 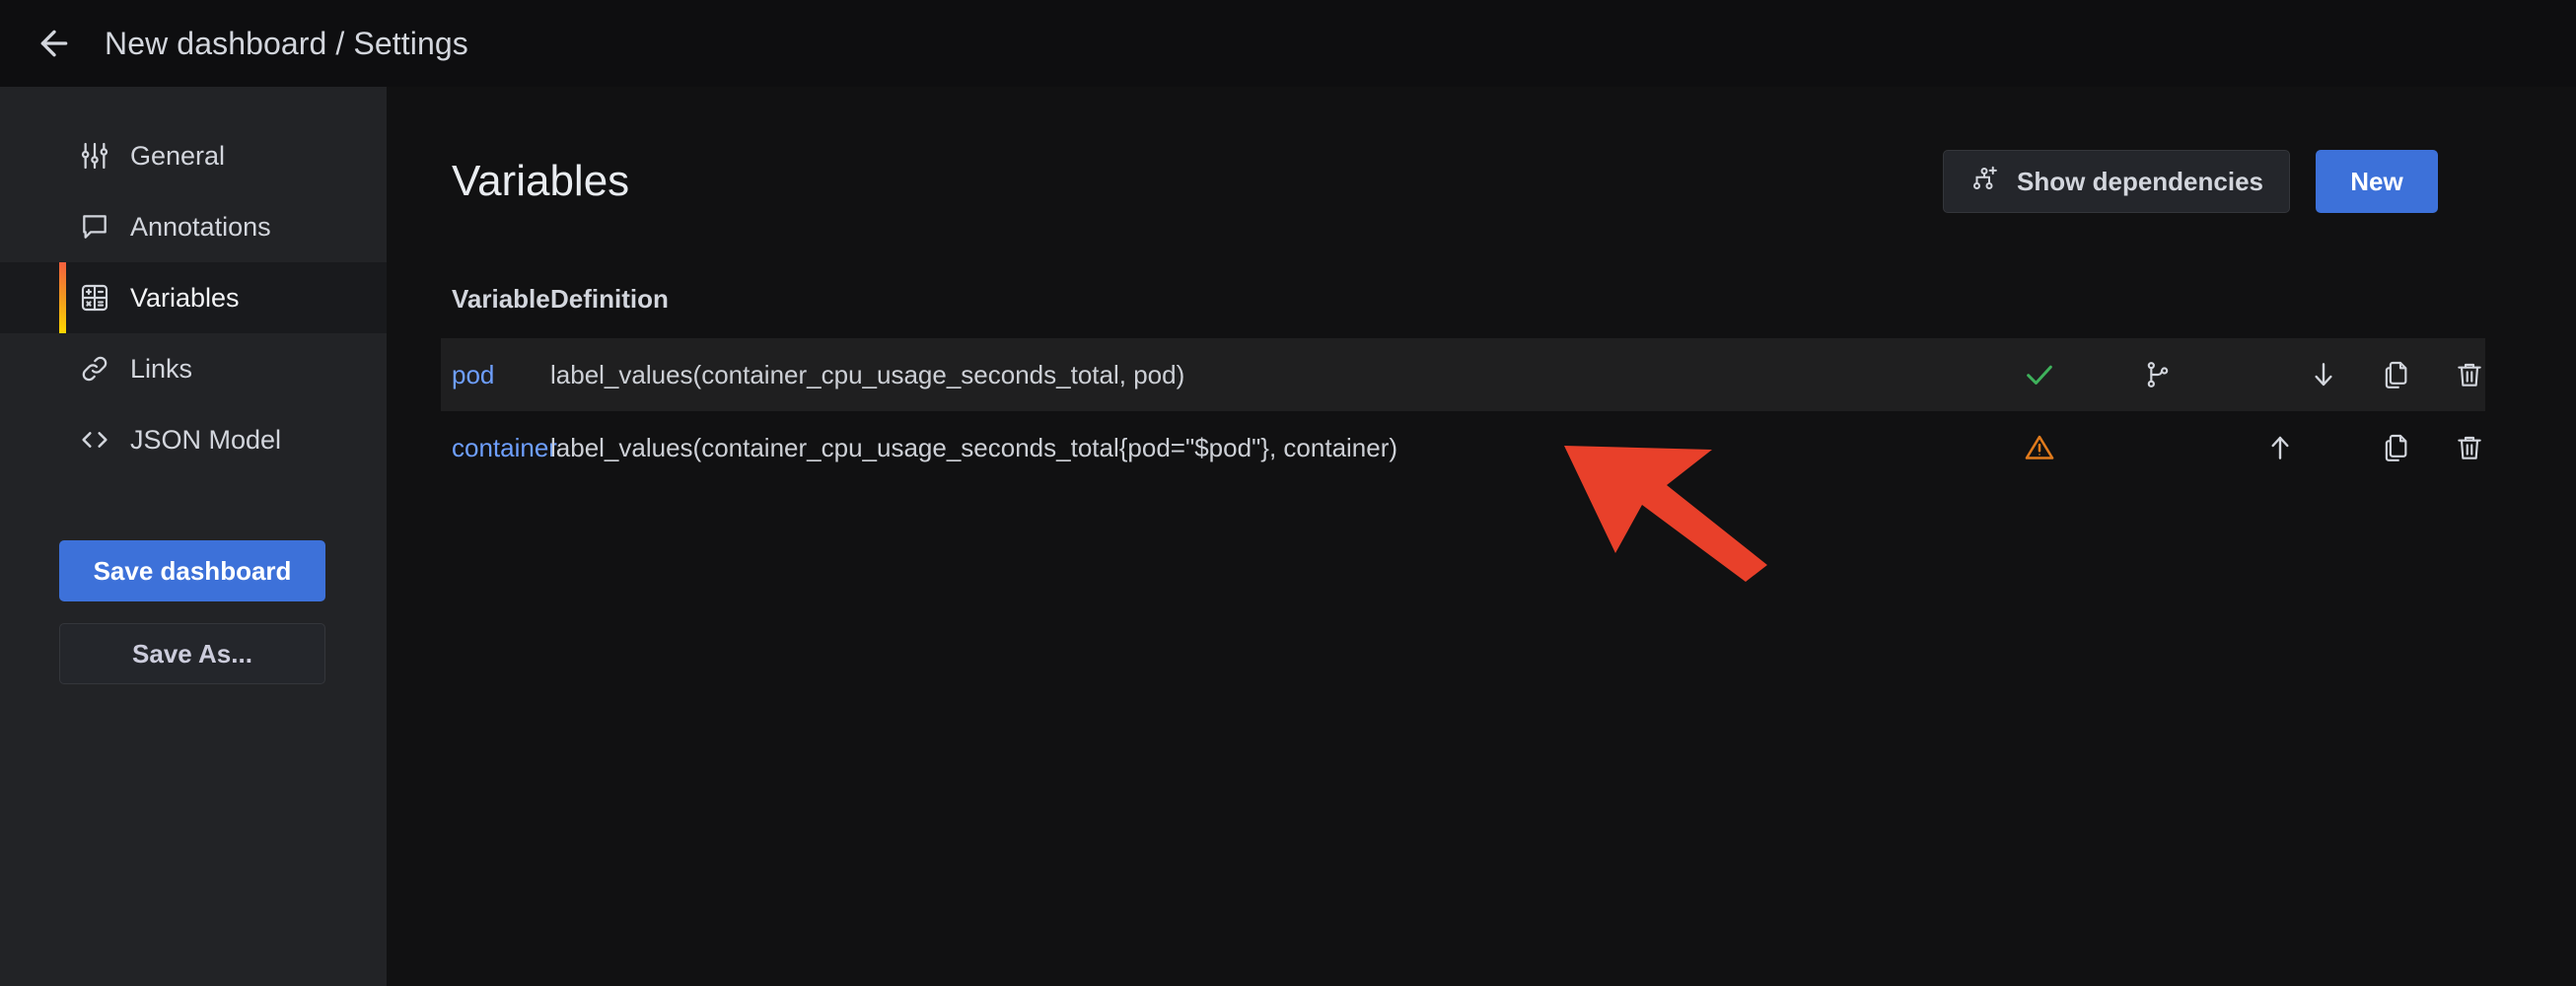 I want to click on save-dashboard-button: Save dashboard, so click(x=192, y=570).